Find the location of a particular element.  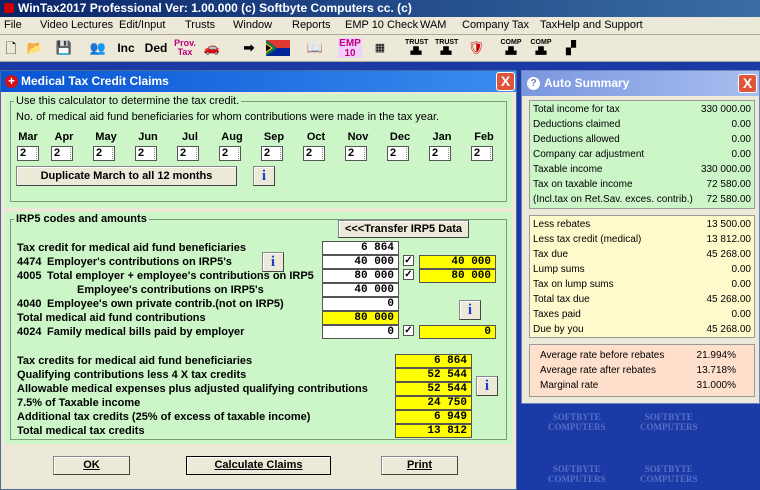

month-select-jan: 2 is located at coordinates (440, 153).